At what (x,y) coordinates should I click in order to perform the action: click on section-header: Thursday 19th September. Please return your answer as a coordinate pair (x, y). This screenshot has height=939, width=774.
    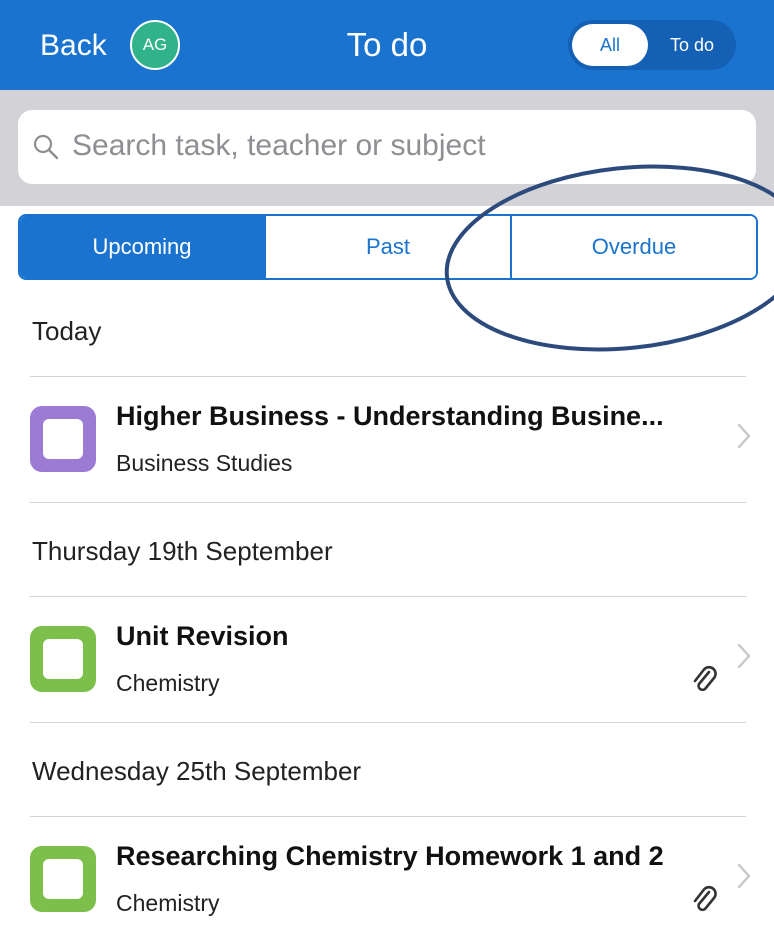
    Looking at the image, I should click on (182, 551).